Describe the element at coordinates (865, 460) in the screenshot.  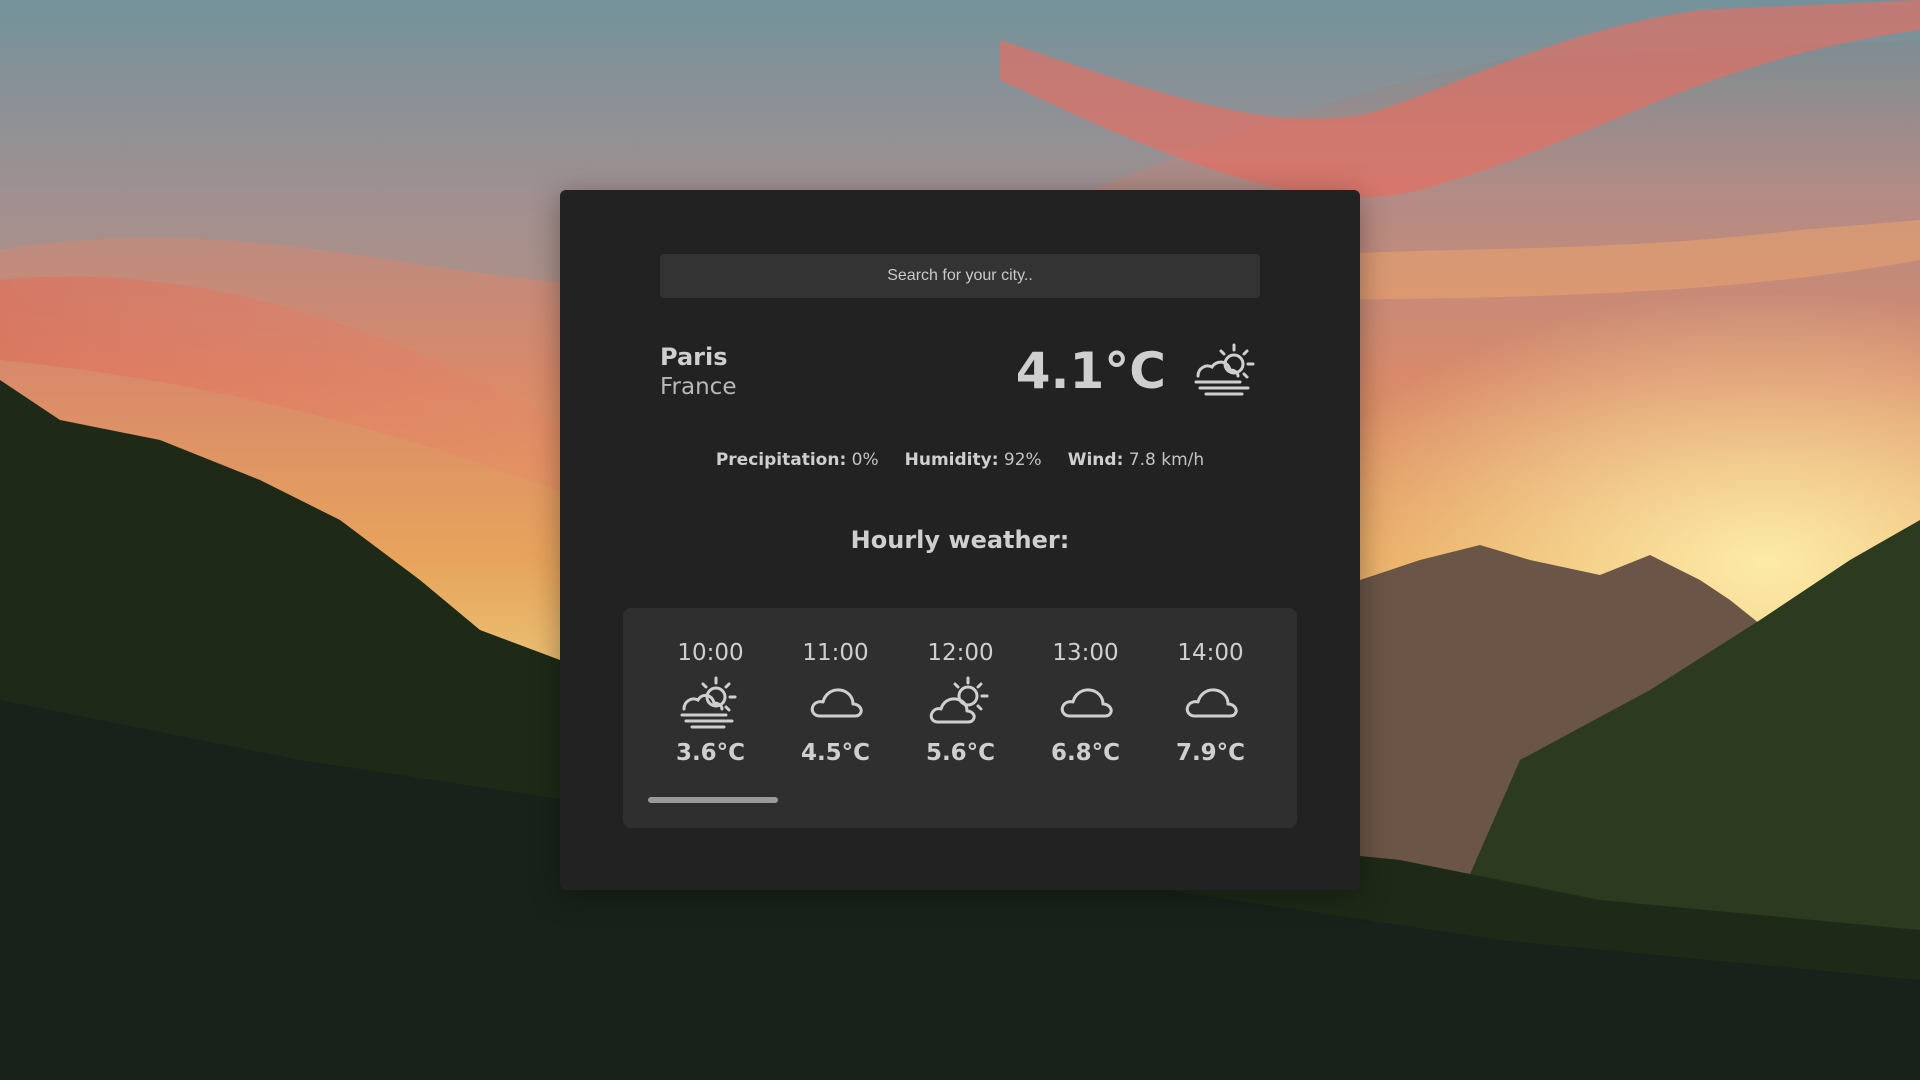
I see `precipitation-value: 0%` at that location.